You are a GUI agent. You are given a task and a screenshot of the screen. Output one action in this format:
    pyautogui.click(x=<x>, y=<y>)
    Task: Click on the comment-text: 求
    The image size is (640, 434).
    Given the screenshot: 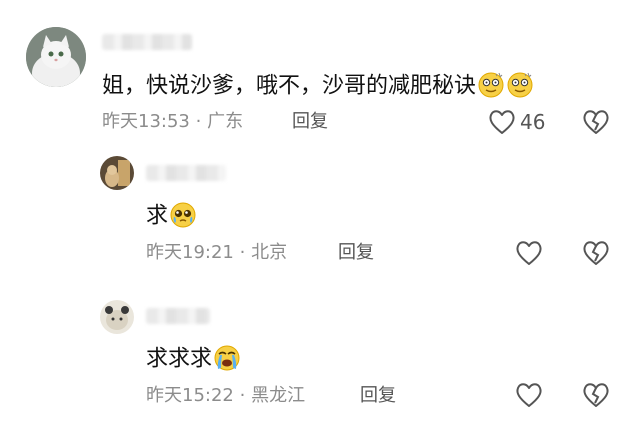 What is the action you would take?
    pyautogui.click(x=171, y=216)
    